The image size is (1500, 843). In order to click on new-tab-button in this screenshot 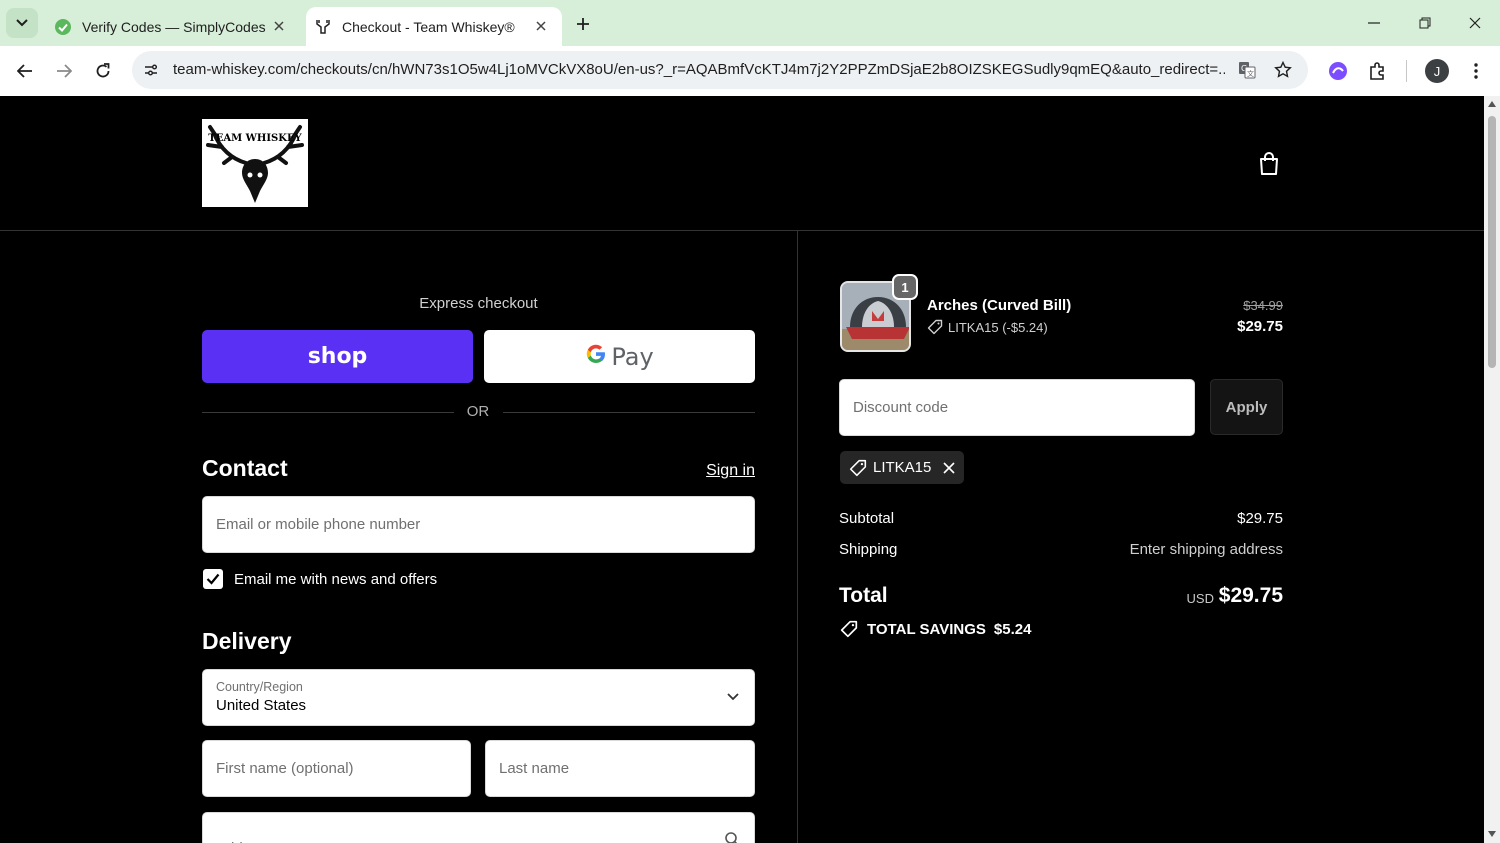, I will do `click(583, 24)`.